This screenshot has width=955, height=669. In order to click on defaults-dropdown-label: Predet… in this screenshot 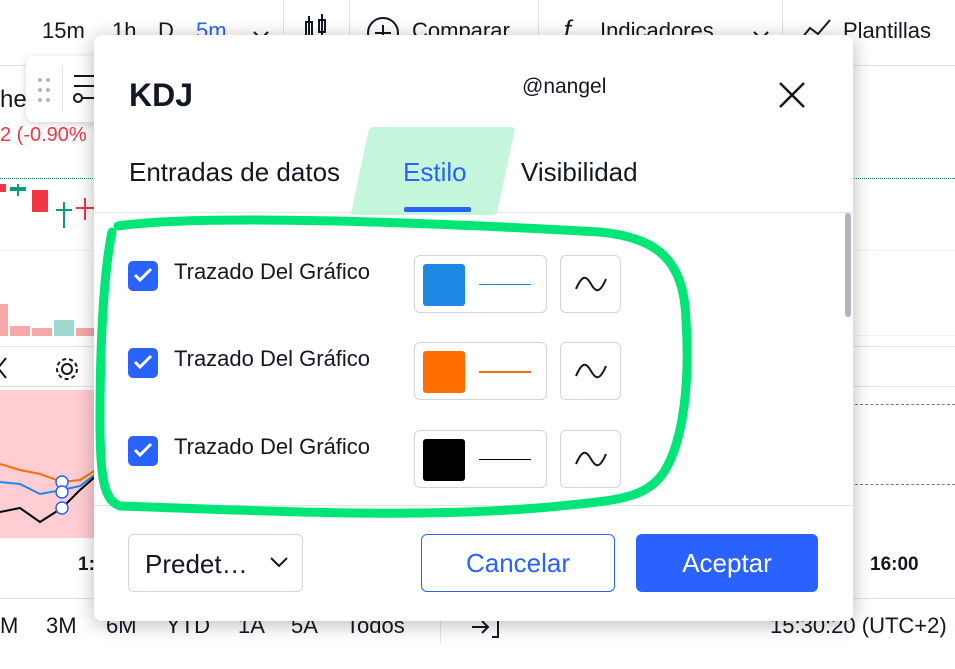, I will do `click(196, 564)`.